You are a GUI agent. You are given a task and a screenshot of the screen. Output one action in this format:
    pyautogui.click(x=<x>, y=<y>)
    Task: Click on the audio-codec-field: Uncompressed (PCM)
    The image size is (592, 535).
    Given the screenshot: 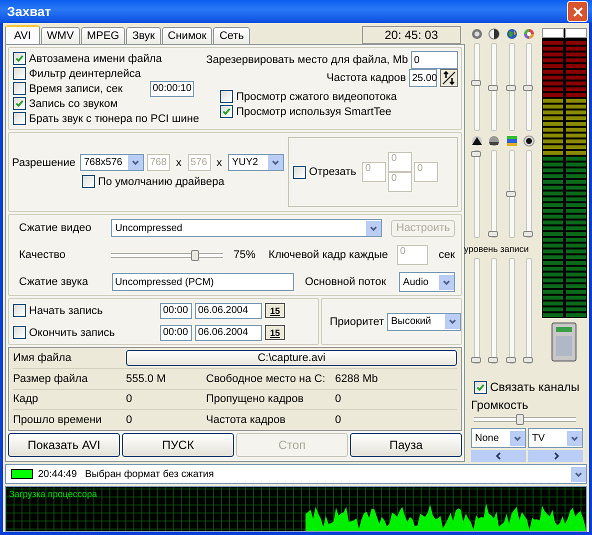 What is the action you would take?
    pyautogui.click(x=203, y=282)
    